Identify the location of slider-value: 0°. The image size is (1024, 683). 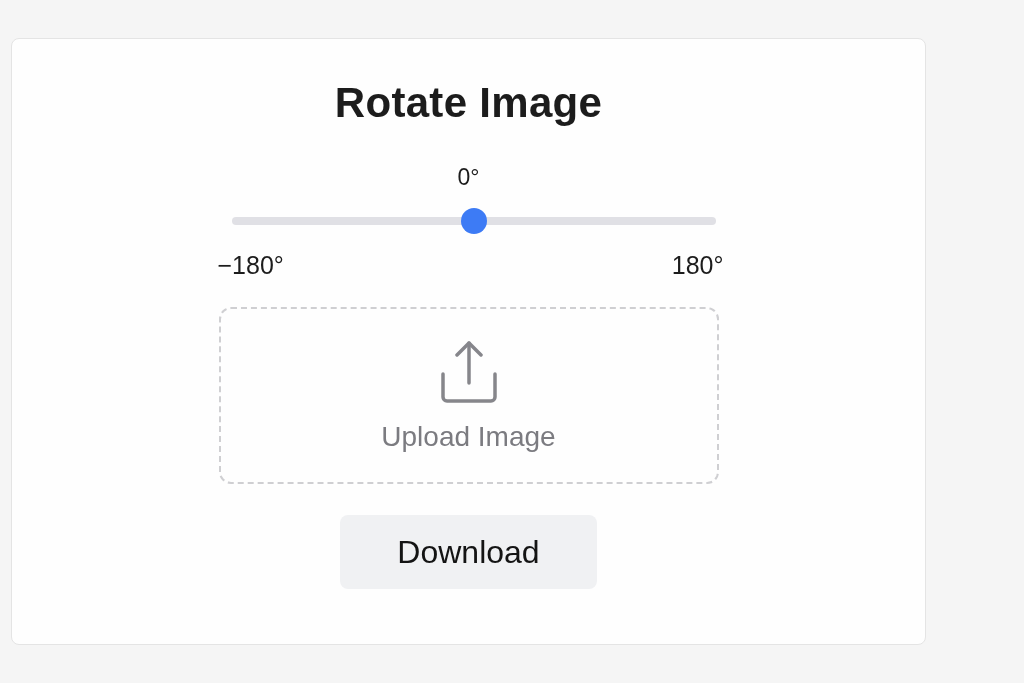
(468, 177).